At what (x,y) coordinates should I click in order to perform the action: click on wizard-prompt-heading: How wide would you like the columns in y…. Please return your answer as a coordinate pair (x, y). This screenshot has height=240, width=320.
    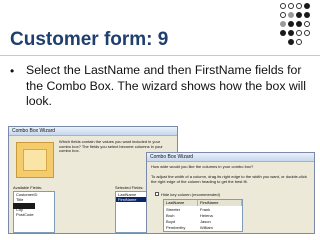
    Looking at the image, I should click on (202, 166).